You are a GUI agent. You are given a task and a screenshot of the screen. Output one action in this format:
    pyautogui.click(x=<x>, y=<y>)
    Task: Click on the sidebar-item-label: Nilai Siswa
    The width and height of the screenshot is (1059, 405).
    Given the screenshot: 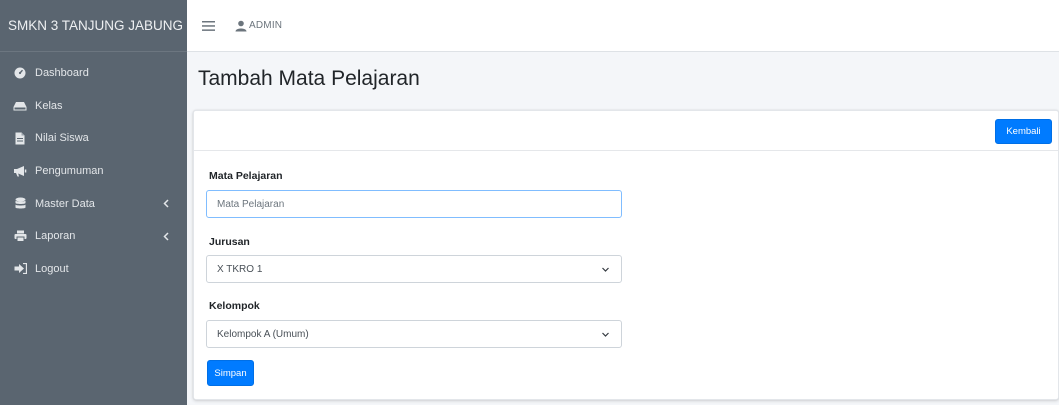 What is the action you would take?
    pyautogui.click(x=62, y=138)
    